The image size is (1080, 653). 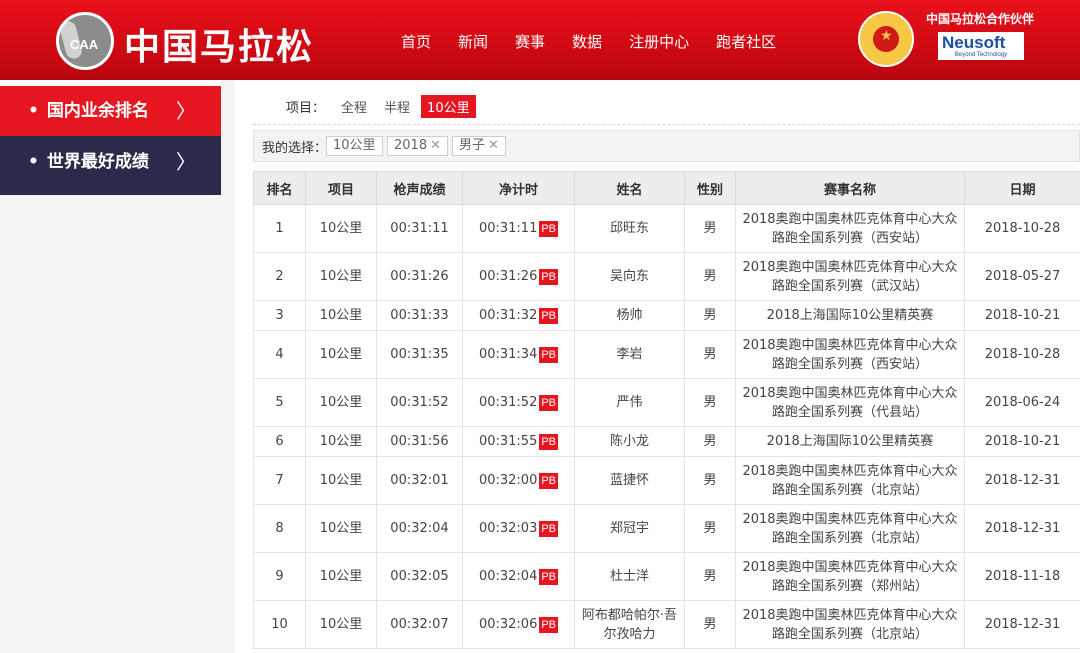 I want to click on neusoft-logo: Neusoft Beyond Technology, so click(x=981, y=46).